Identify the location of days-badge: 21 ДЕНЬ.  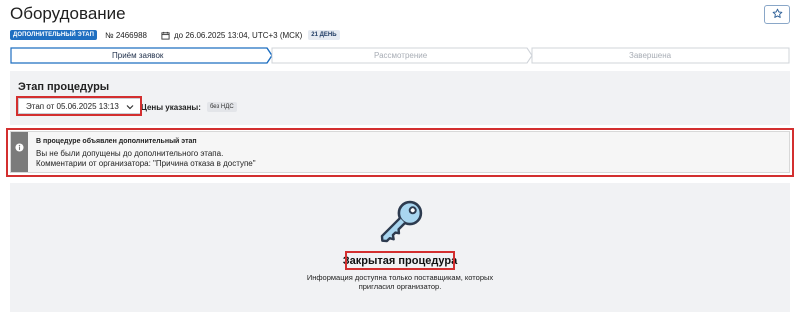
(324, 35).